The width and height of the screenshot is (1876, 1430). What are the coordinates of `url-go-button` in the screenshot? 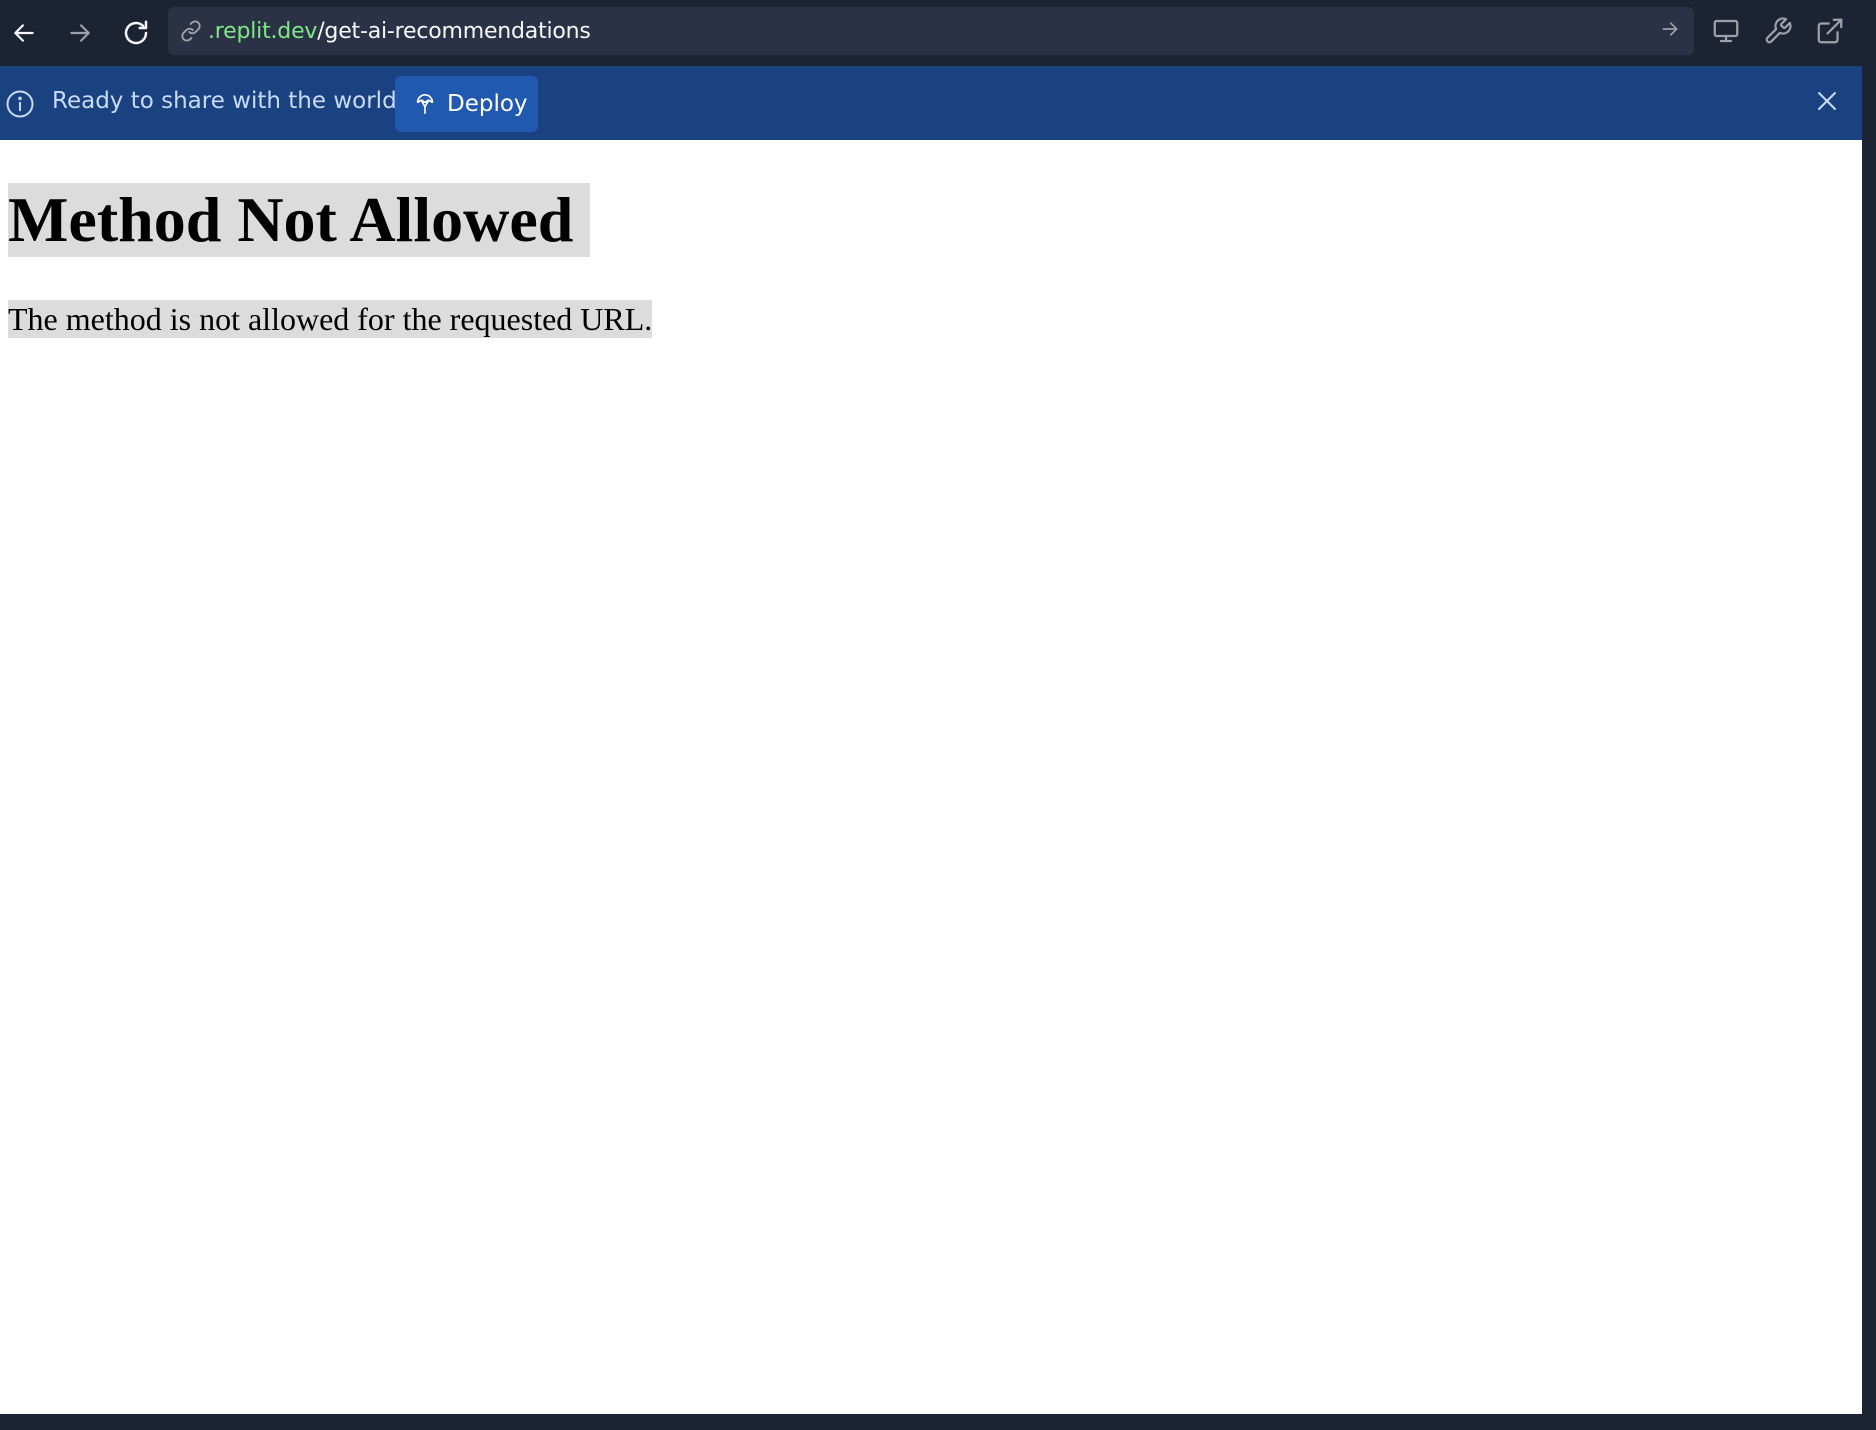 It's located at (1670, 31).